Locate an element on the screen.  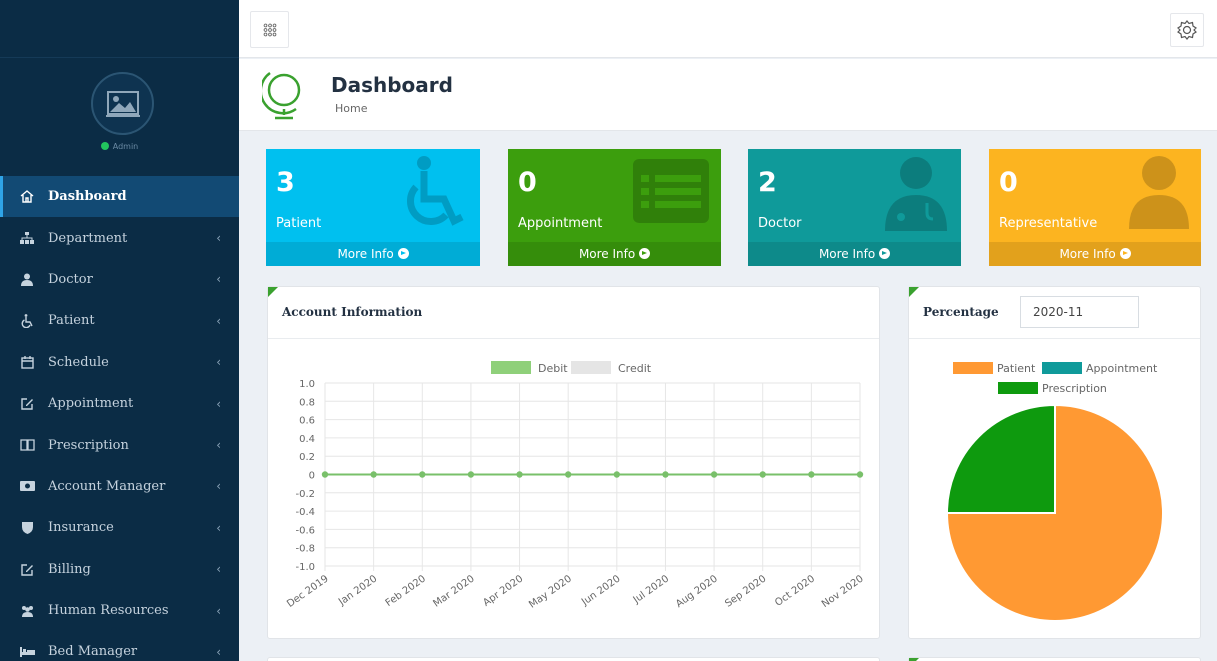
sidebar-item-patient: Patient ‹ is located at coordinates (119, 320).